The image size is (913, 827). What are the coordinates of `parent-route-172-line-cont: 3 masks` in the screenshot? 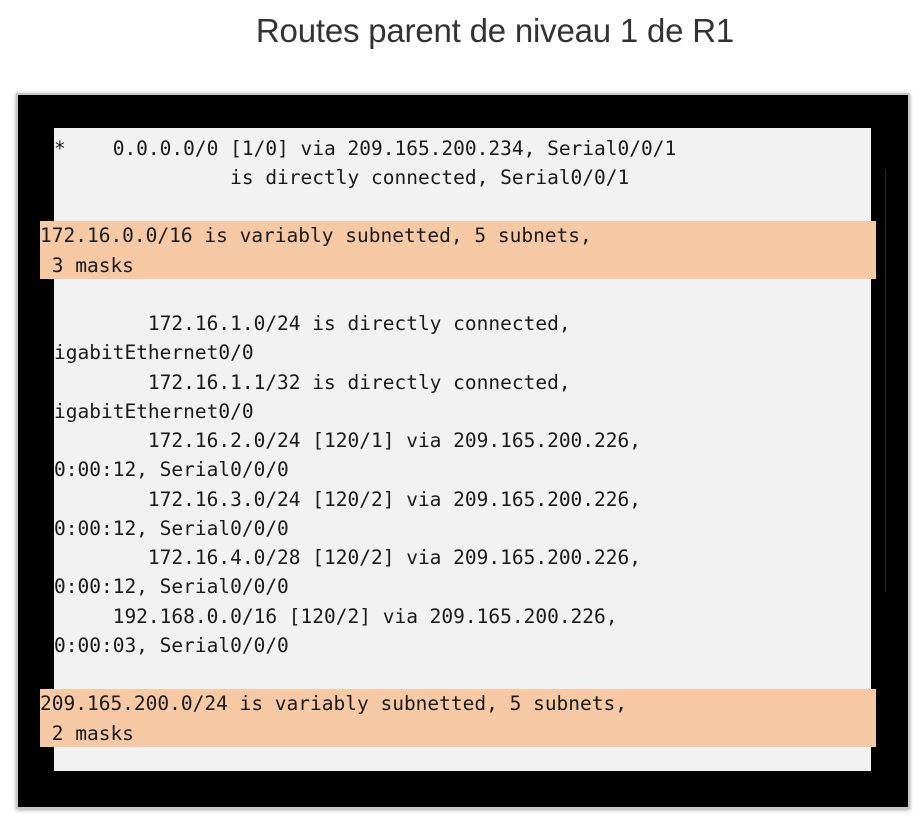 It's located at (87, 265).